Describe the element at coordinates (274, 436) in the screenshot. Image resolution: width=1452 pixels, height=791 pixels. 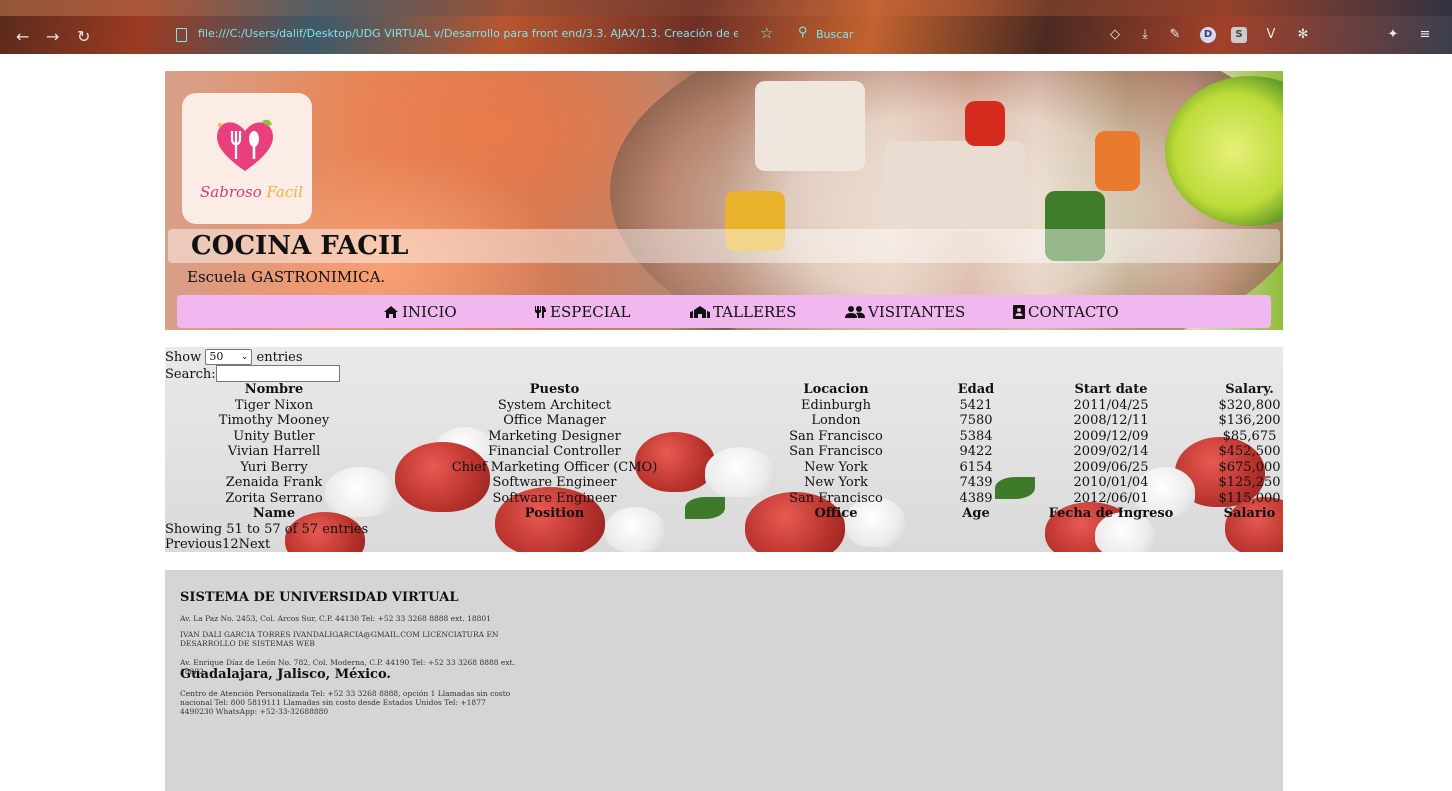
I see `cell-name: Unity Butler` at that location.